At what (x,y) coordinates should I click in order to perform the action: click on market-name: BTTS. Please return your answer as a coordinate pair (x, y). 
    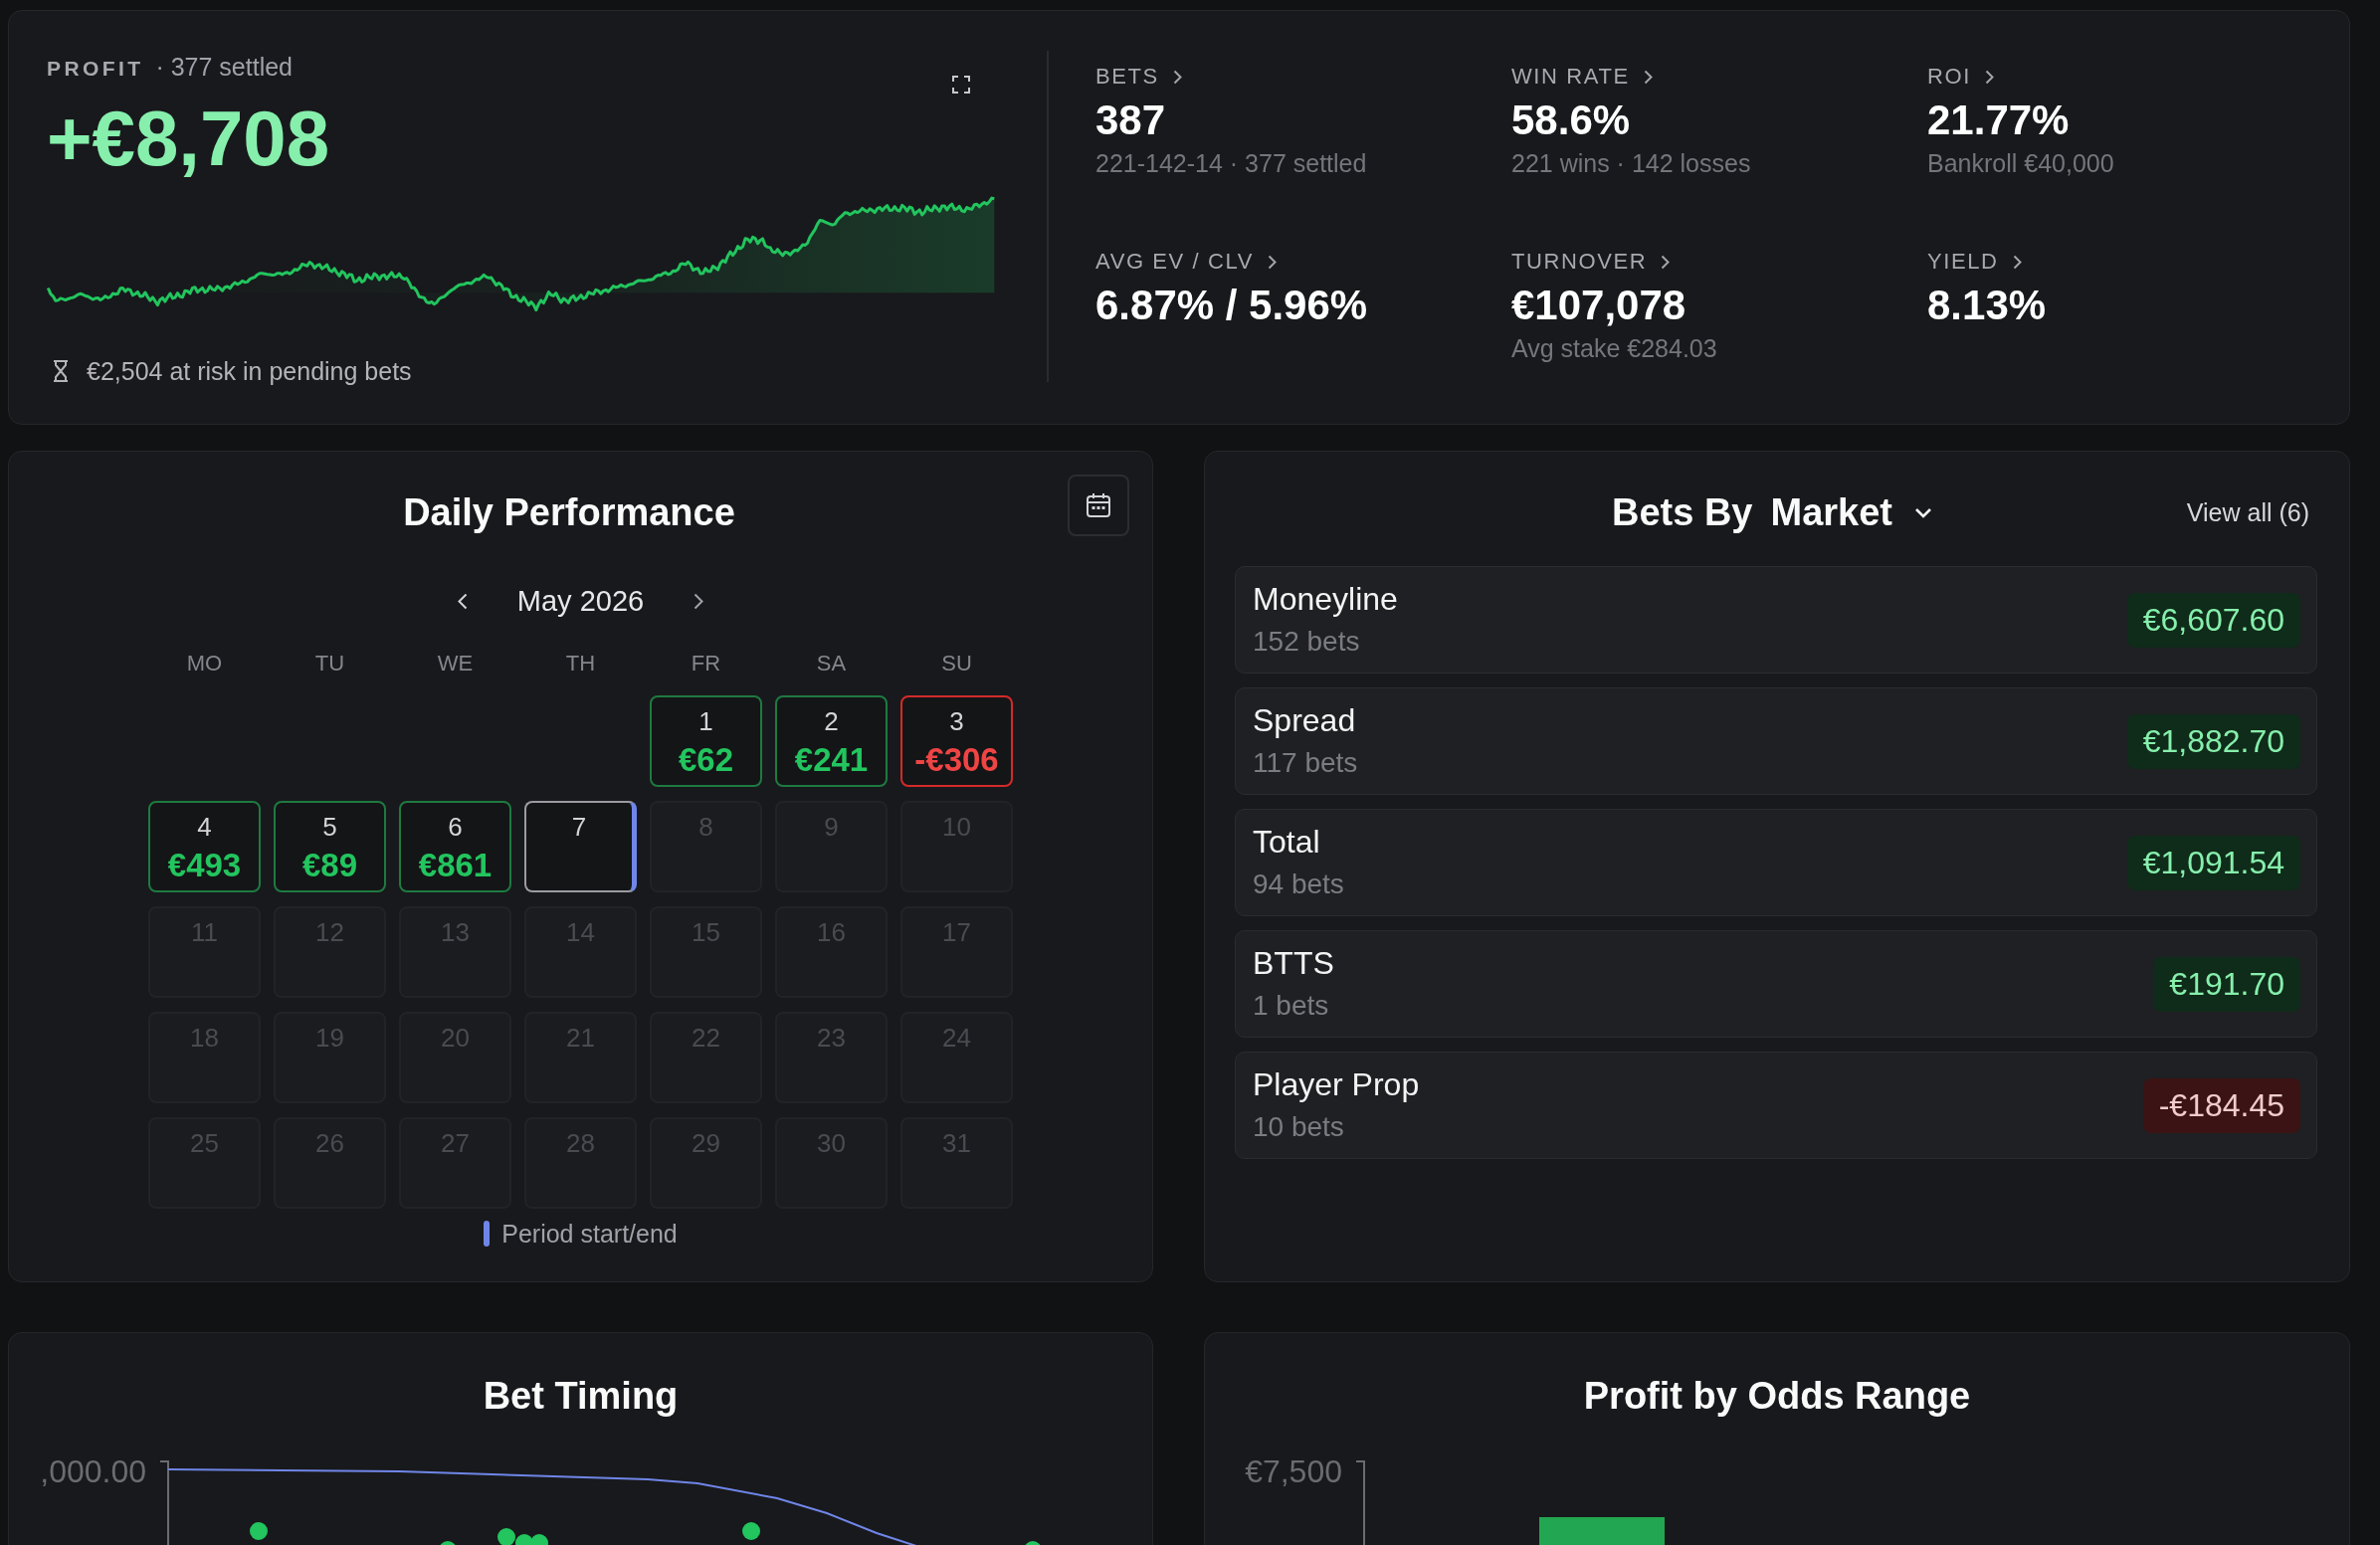
    Looking at the image, I should click on (1293, 963).